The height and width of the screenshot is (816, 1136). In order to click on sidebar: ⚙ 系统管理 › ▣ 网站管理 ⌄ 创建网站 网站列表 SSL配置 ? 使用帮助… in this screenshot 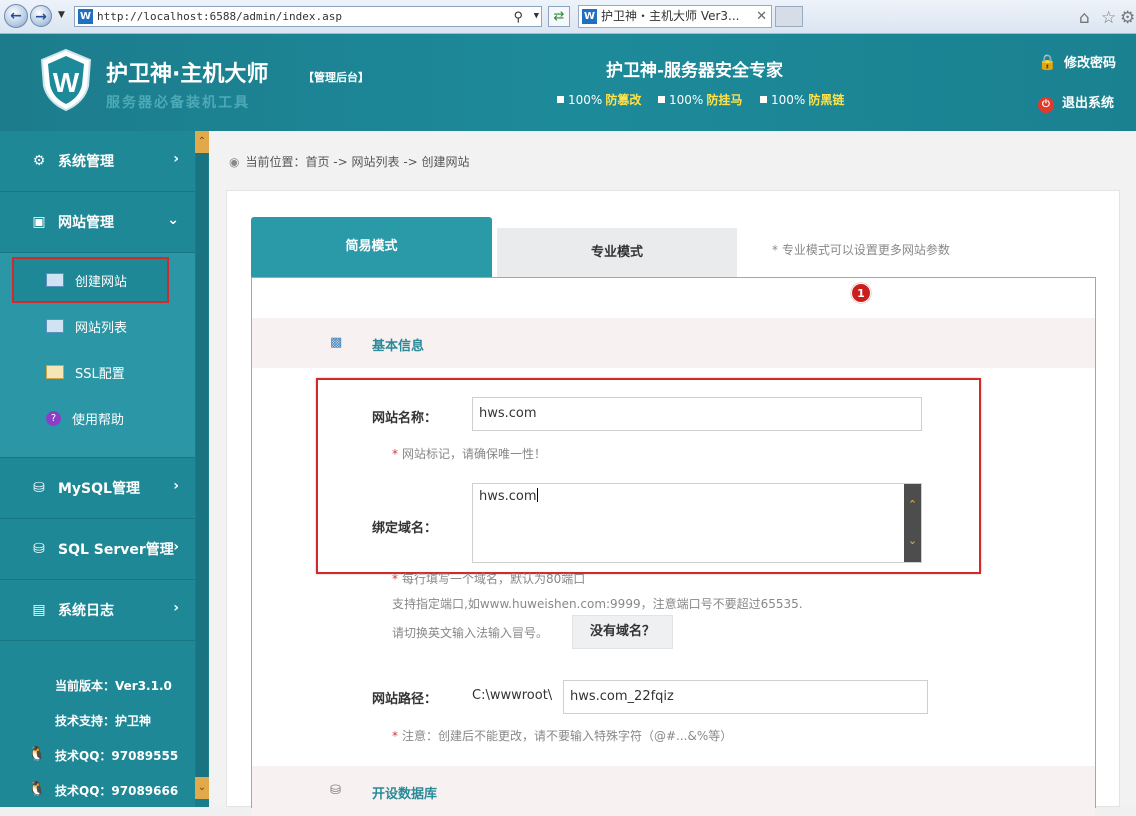, I will do `click(97, 469)`.